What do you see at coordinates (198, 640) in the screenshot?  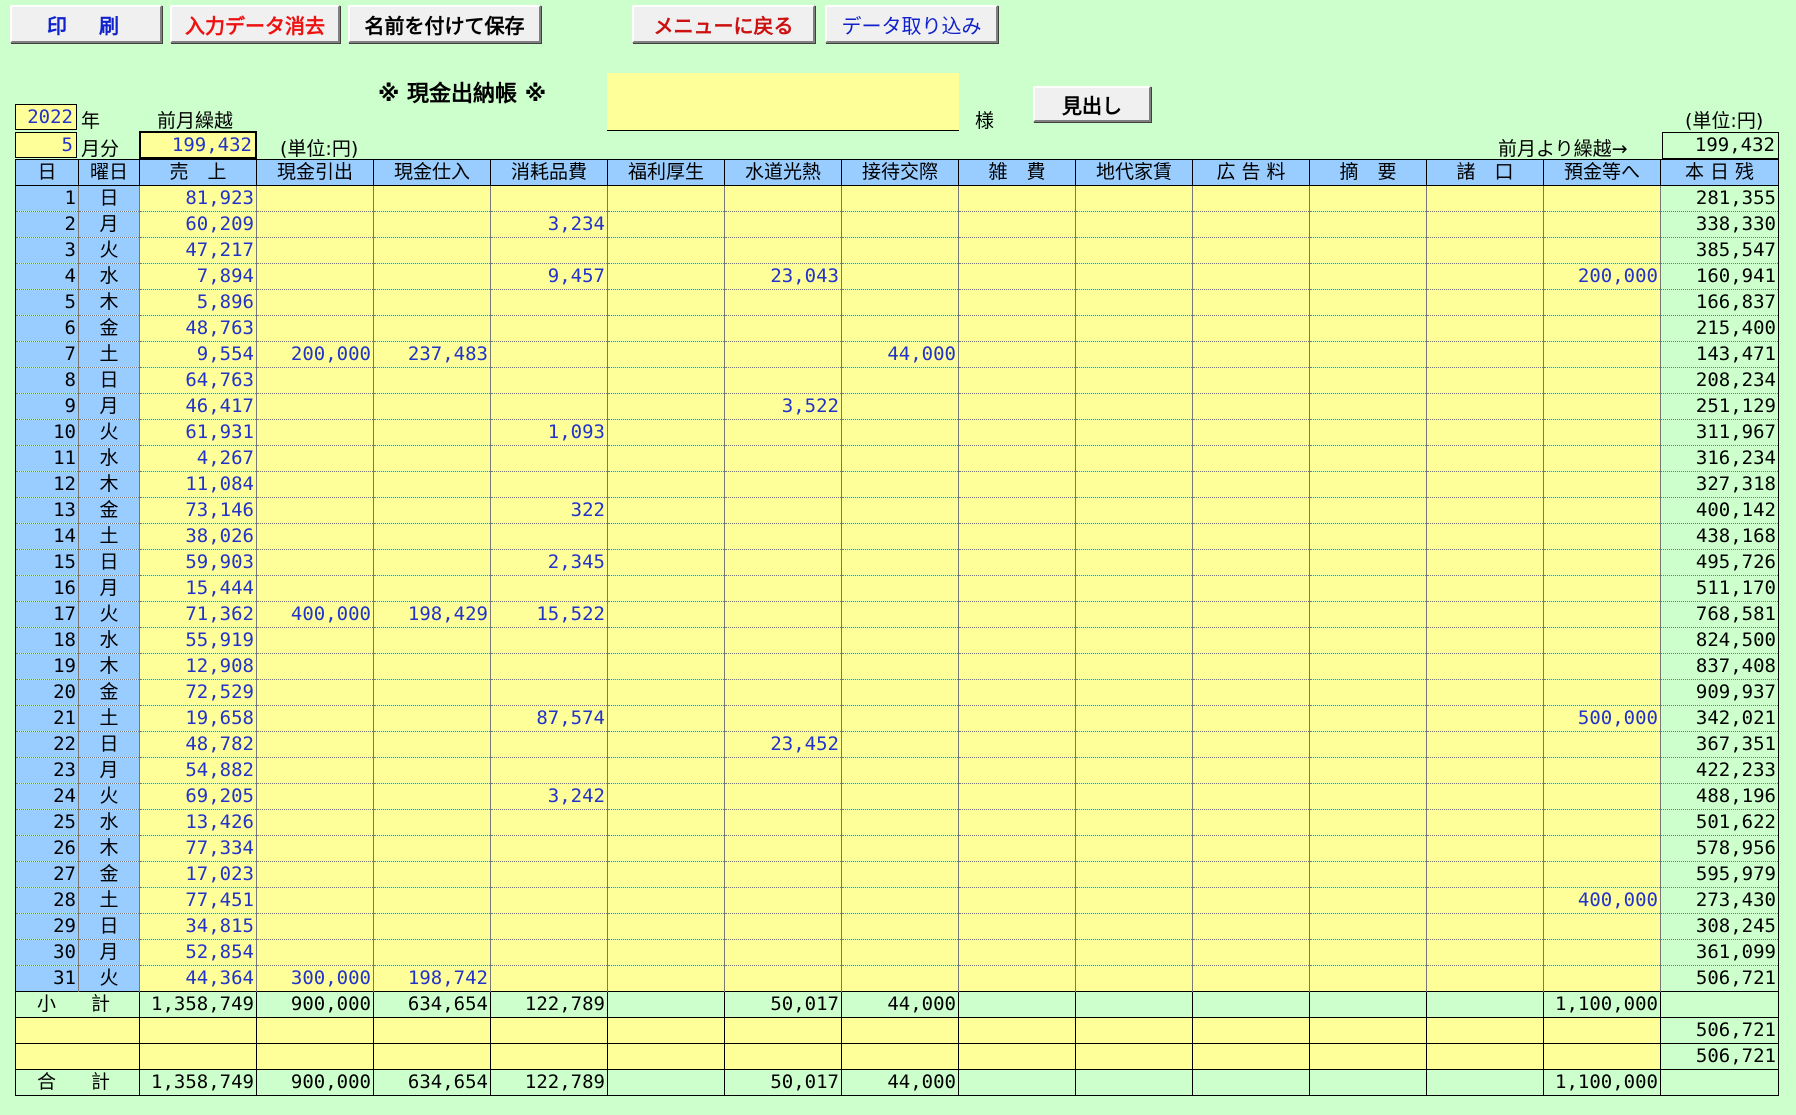 I see `amount-cell: 55,919` at bounding box center [198, 640].